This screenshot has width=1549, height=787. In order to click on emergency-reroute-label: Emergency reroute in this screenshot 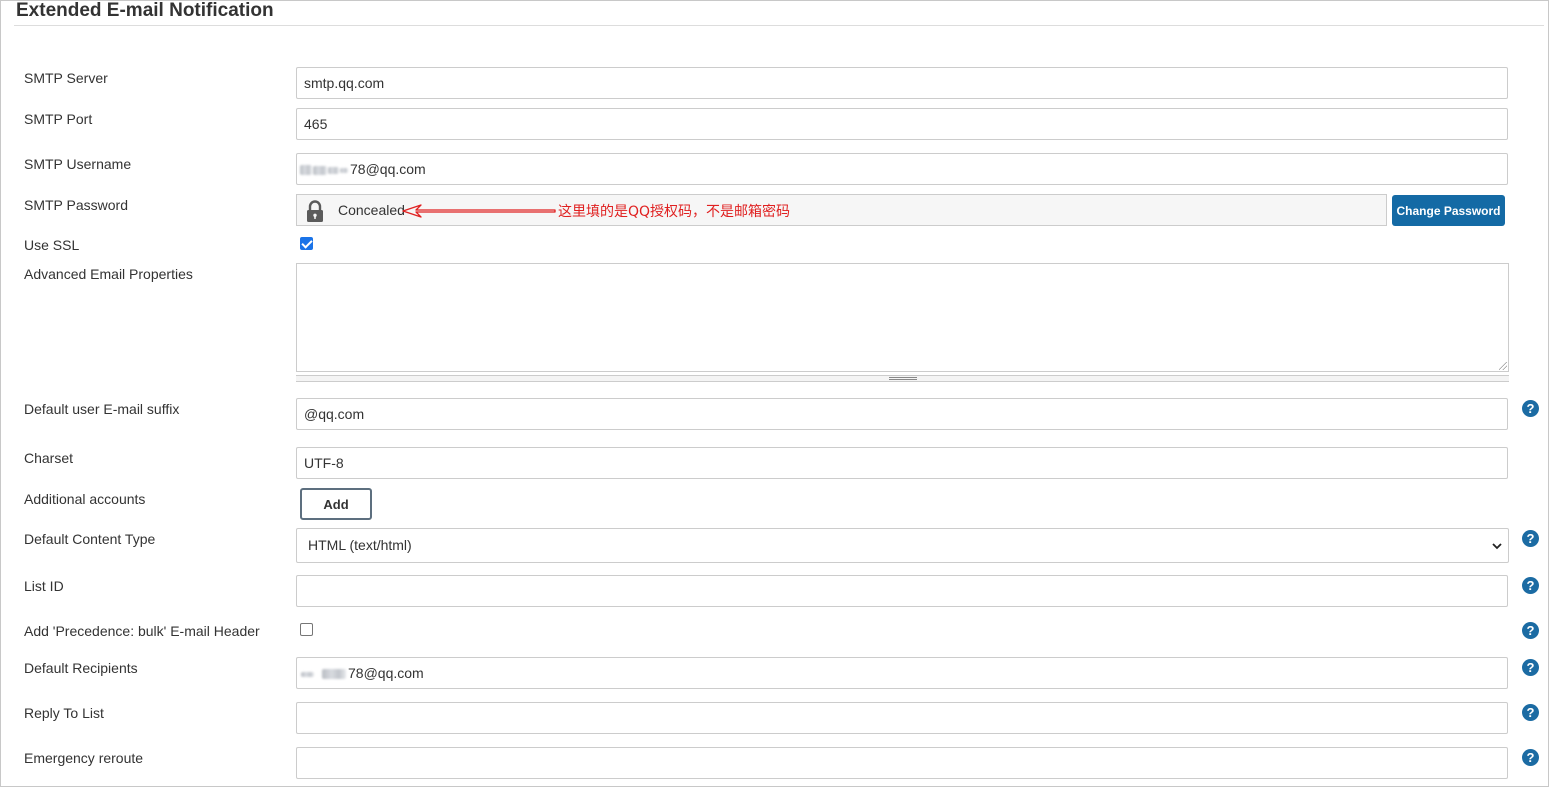, I will do `click(84, 758)`.